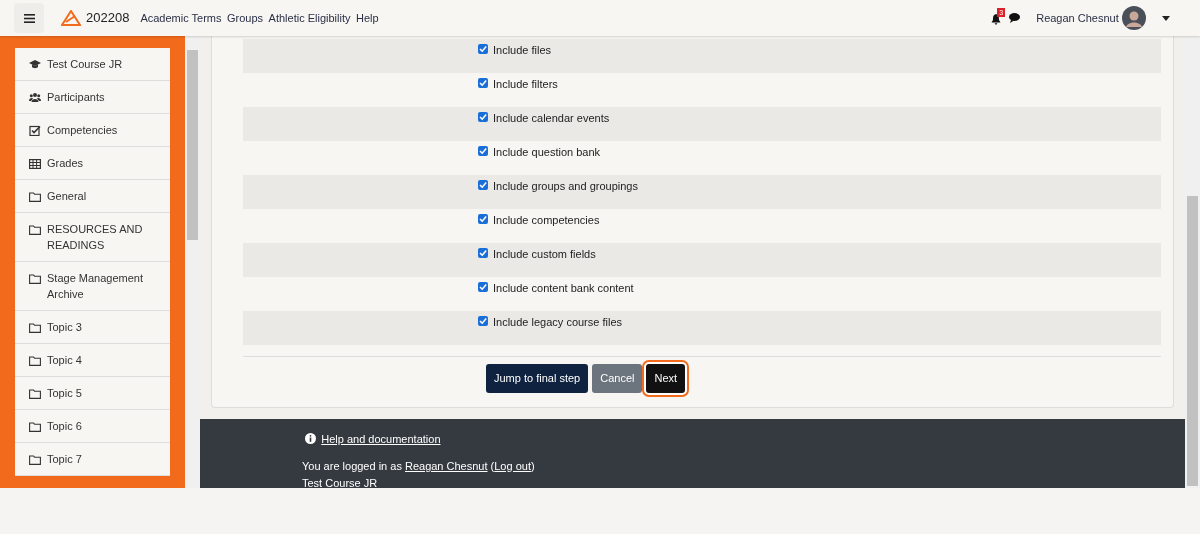  I want to click on sidebar-item: Participants, so click(92, 97).